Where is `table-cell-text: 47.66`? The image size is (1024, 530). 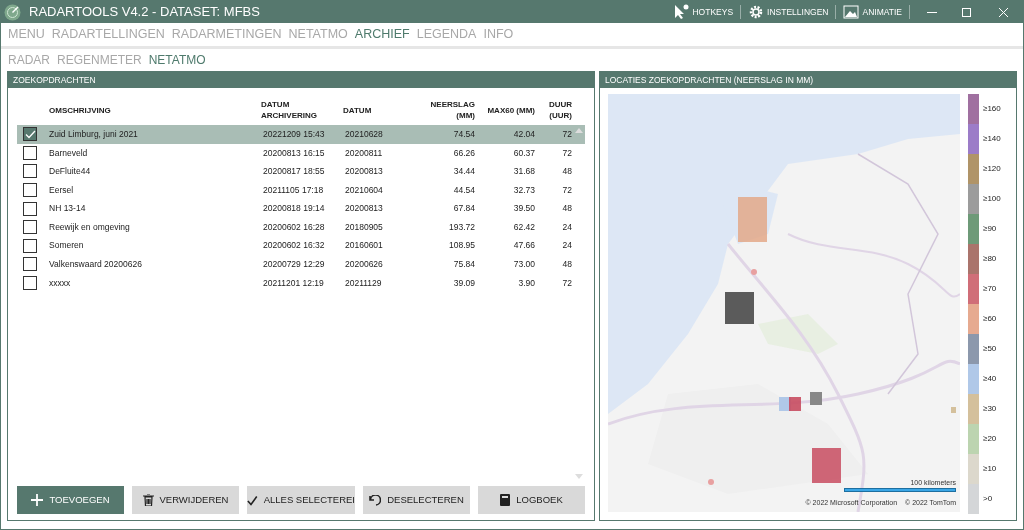 table-cell-text: 47.66 is located at coordinates (523, 246).